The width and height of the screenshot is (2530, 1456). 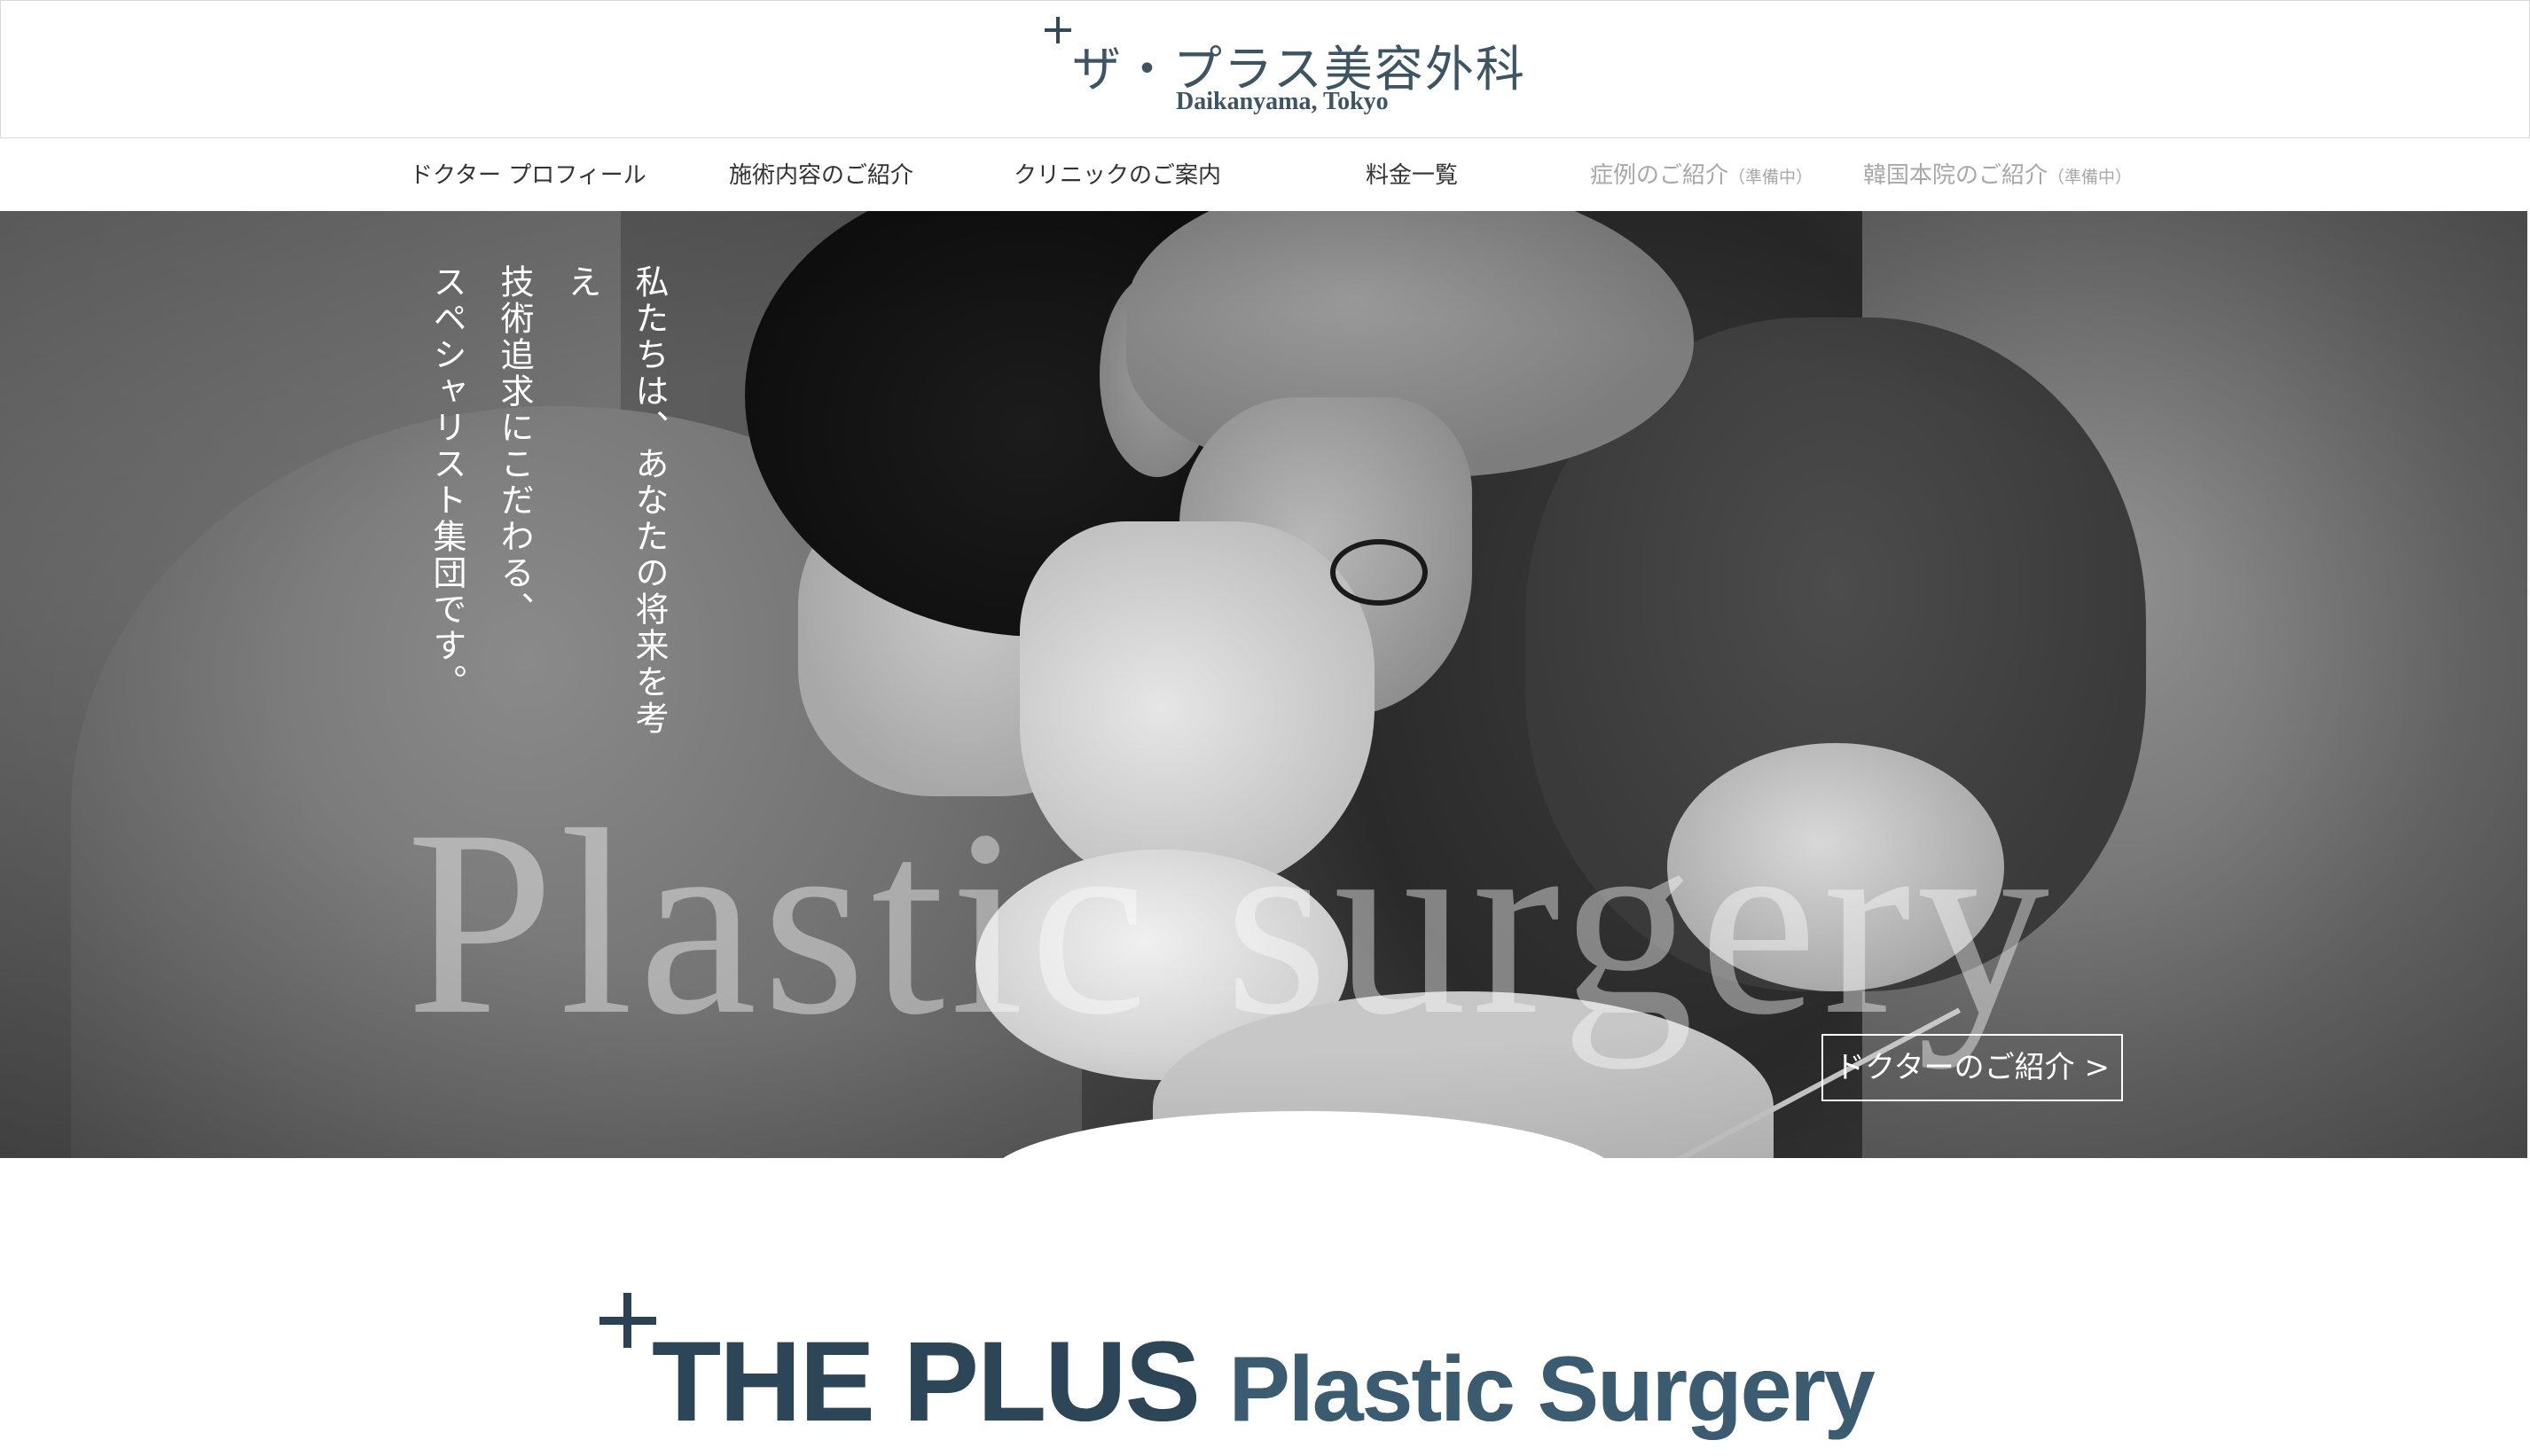 What do you see at coordinates (514, 446) in the screenshot?
I see `tagline-line: 技術追求にこだわる、` at bounding box center [514, 446].